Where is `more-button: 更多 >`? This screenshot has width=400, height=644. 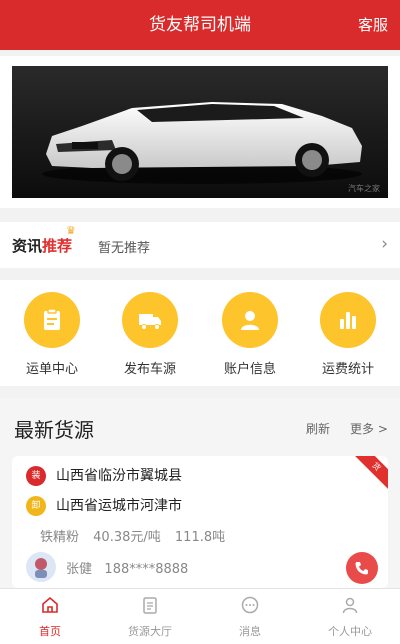
more-button: 更多 > is located at coordinates (369, 428).